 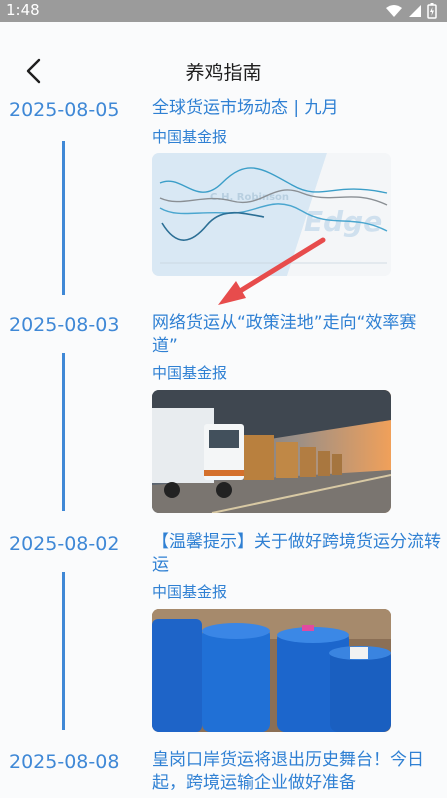 What do you see at coordinates (394, 11) in the screenshot?
I see `wifi-icon` at bounding box center [394, 11].